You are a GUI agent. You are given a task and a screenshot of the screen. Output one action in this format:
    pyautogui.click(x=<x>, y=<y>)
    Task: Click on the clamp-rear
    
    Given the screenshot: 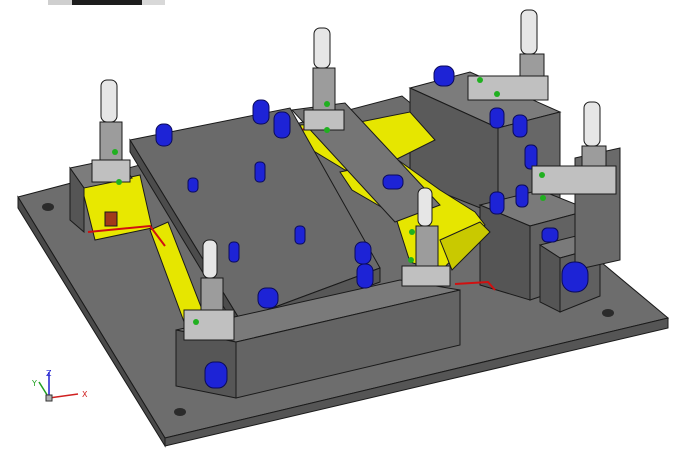 What is the action you would take?
    pyautogui.click(x=508, y=55)
    